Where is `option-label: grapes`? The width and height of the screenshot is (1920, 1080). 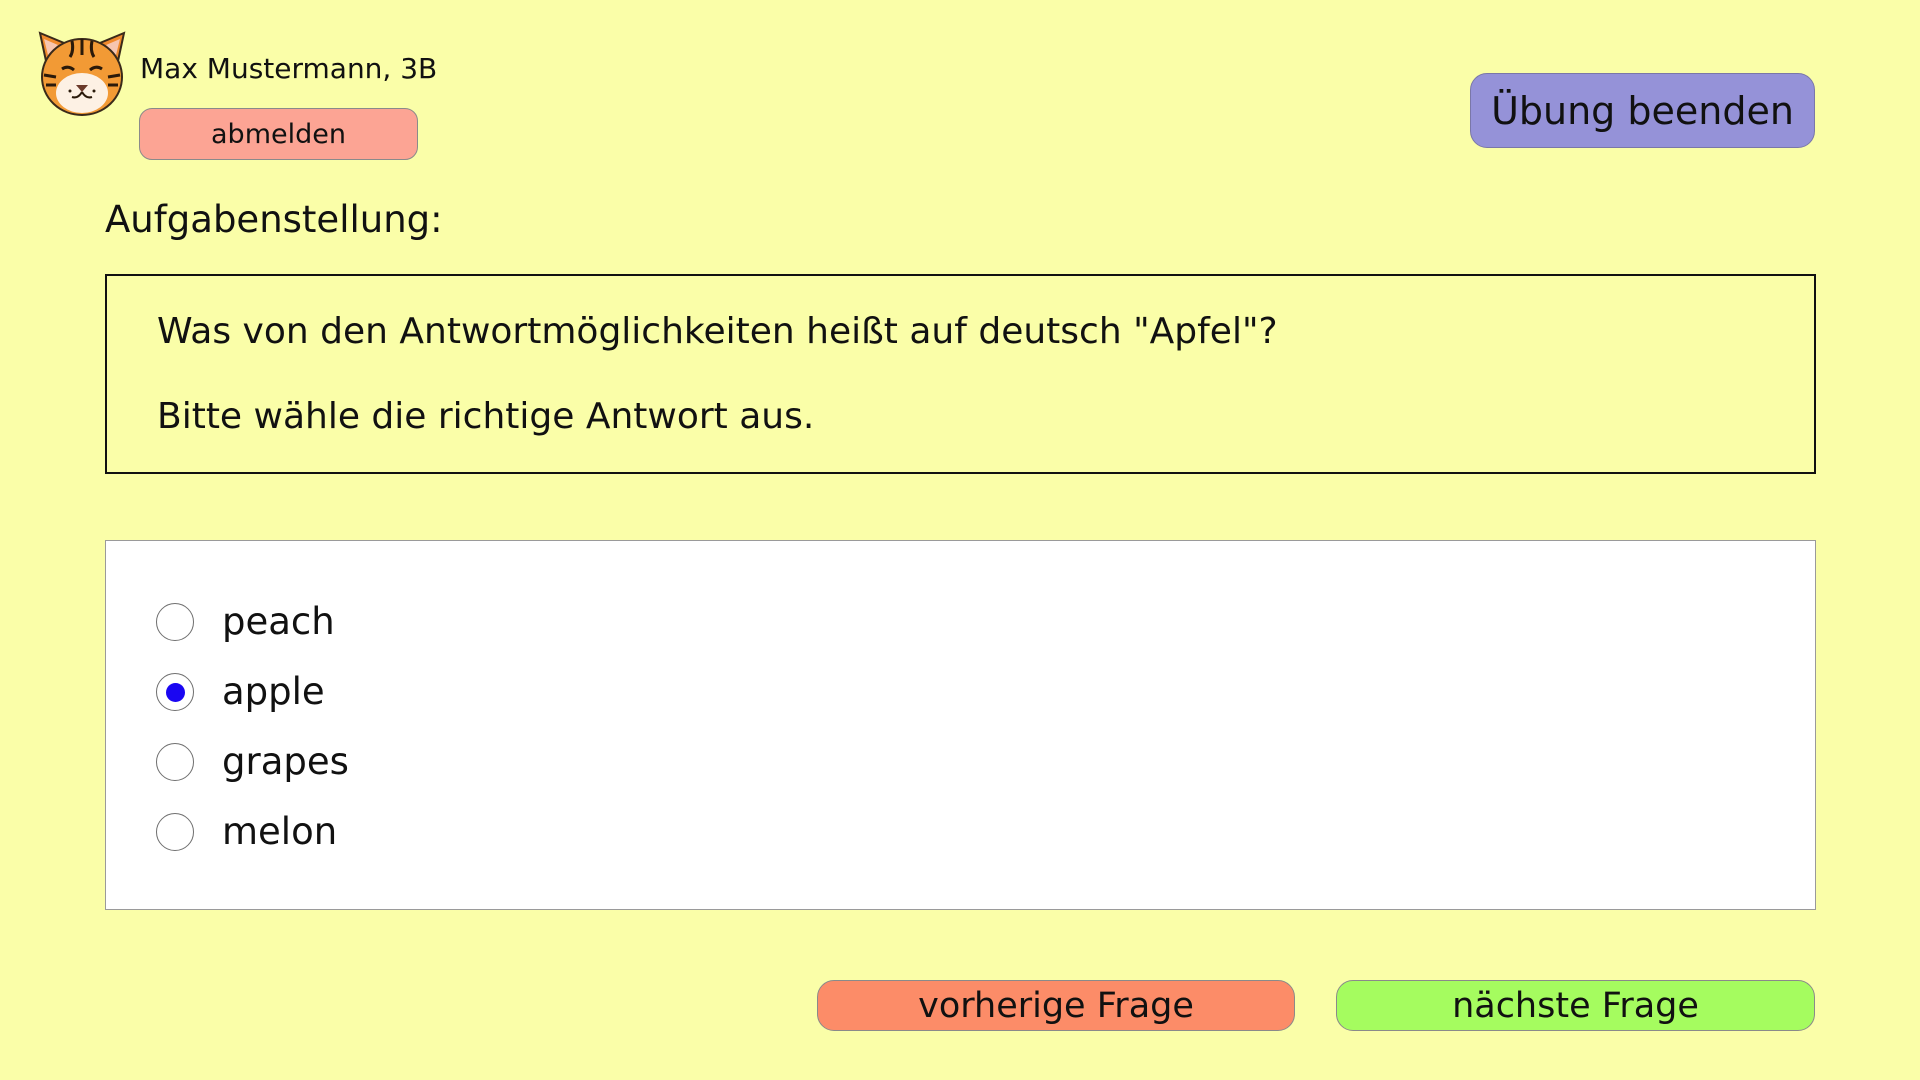
option-label: grapes is located at coordinates (285, 761).